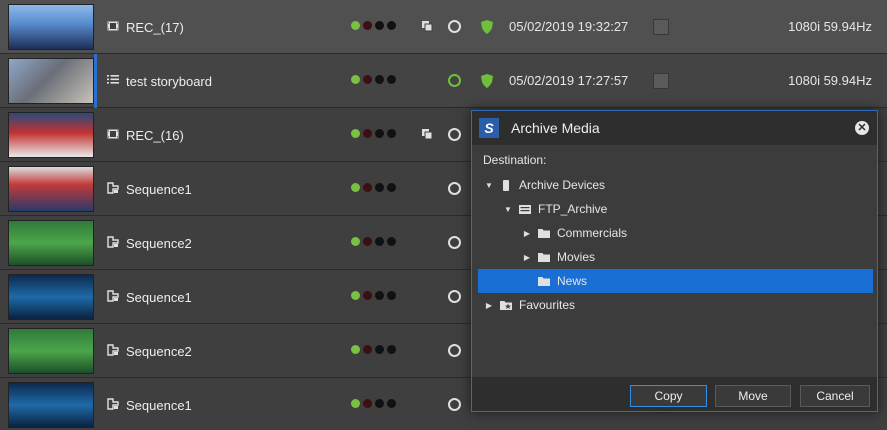 The height and width of the screenshot is (430, 887). Describe the element at coordinates (145, 27) in the screenshot. I see `item-name: REC_(17)` at that location.